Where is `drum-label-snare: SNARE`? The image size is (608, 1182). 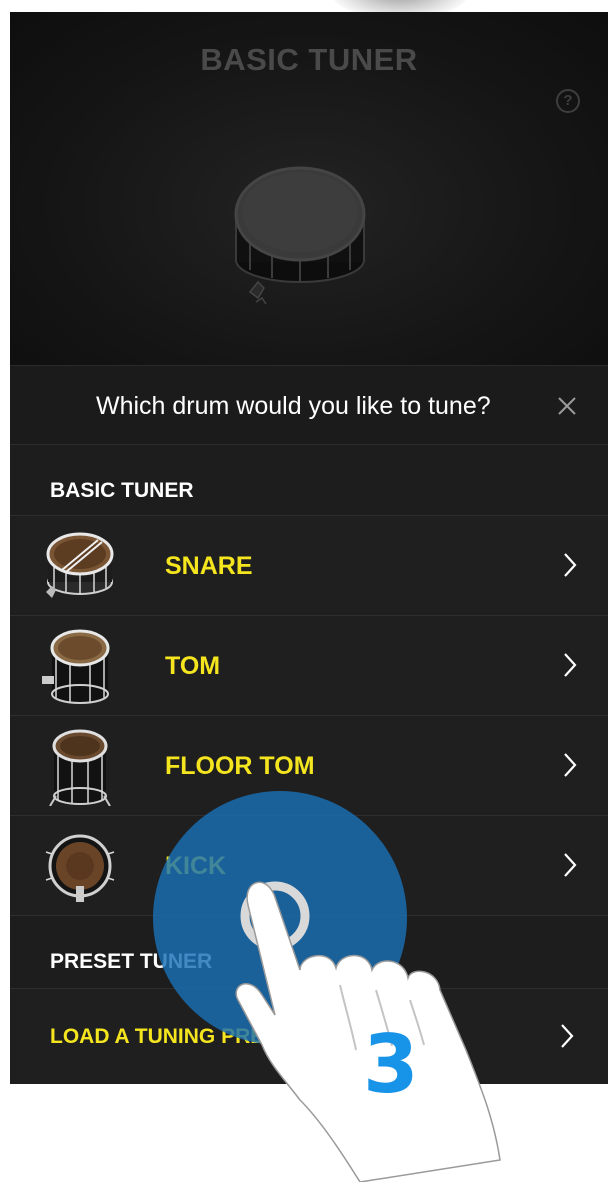
drum-label-snare: SNARE is located at coordinates (209, 566).